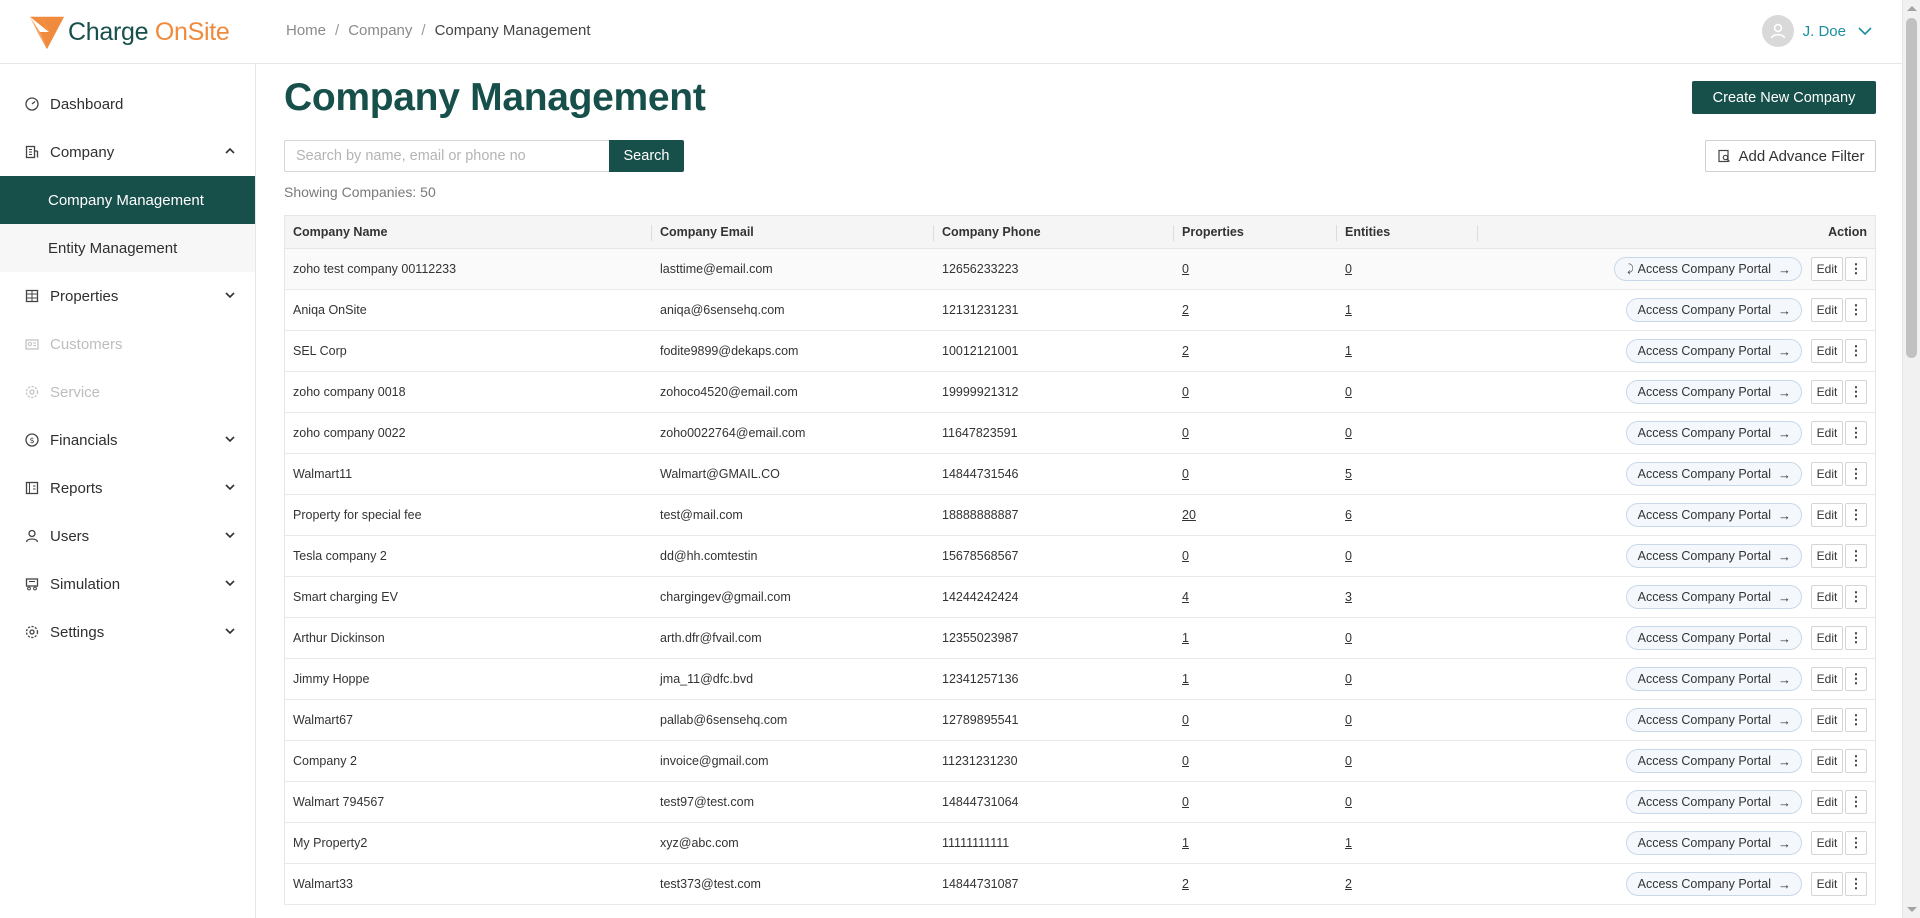  Describe the element at coordinates (306, 30) in the screenshot. I see `breadcrumb-home: Home` at that location.